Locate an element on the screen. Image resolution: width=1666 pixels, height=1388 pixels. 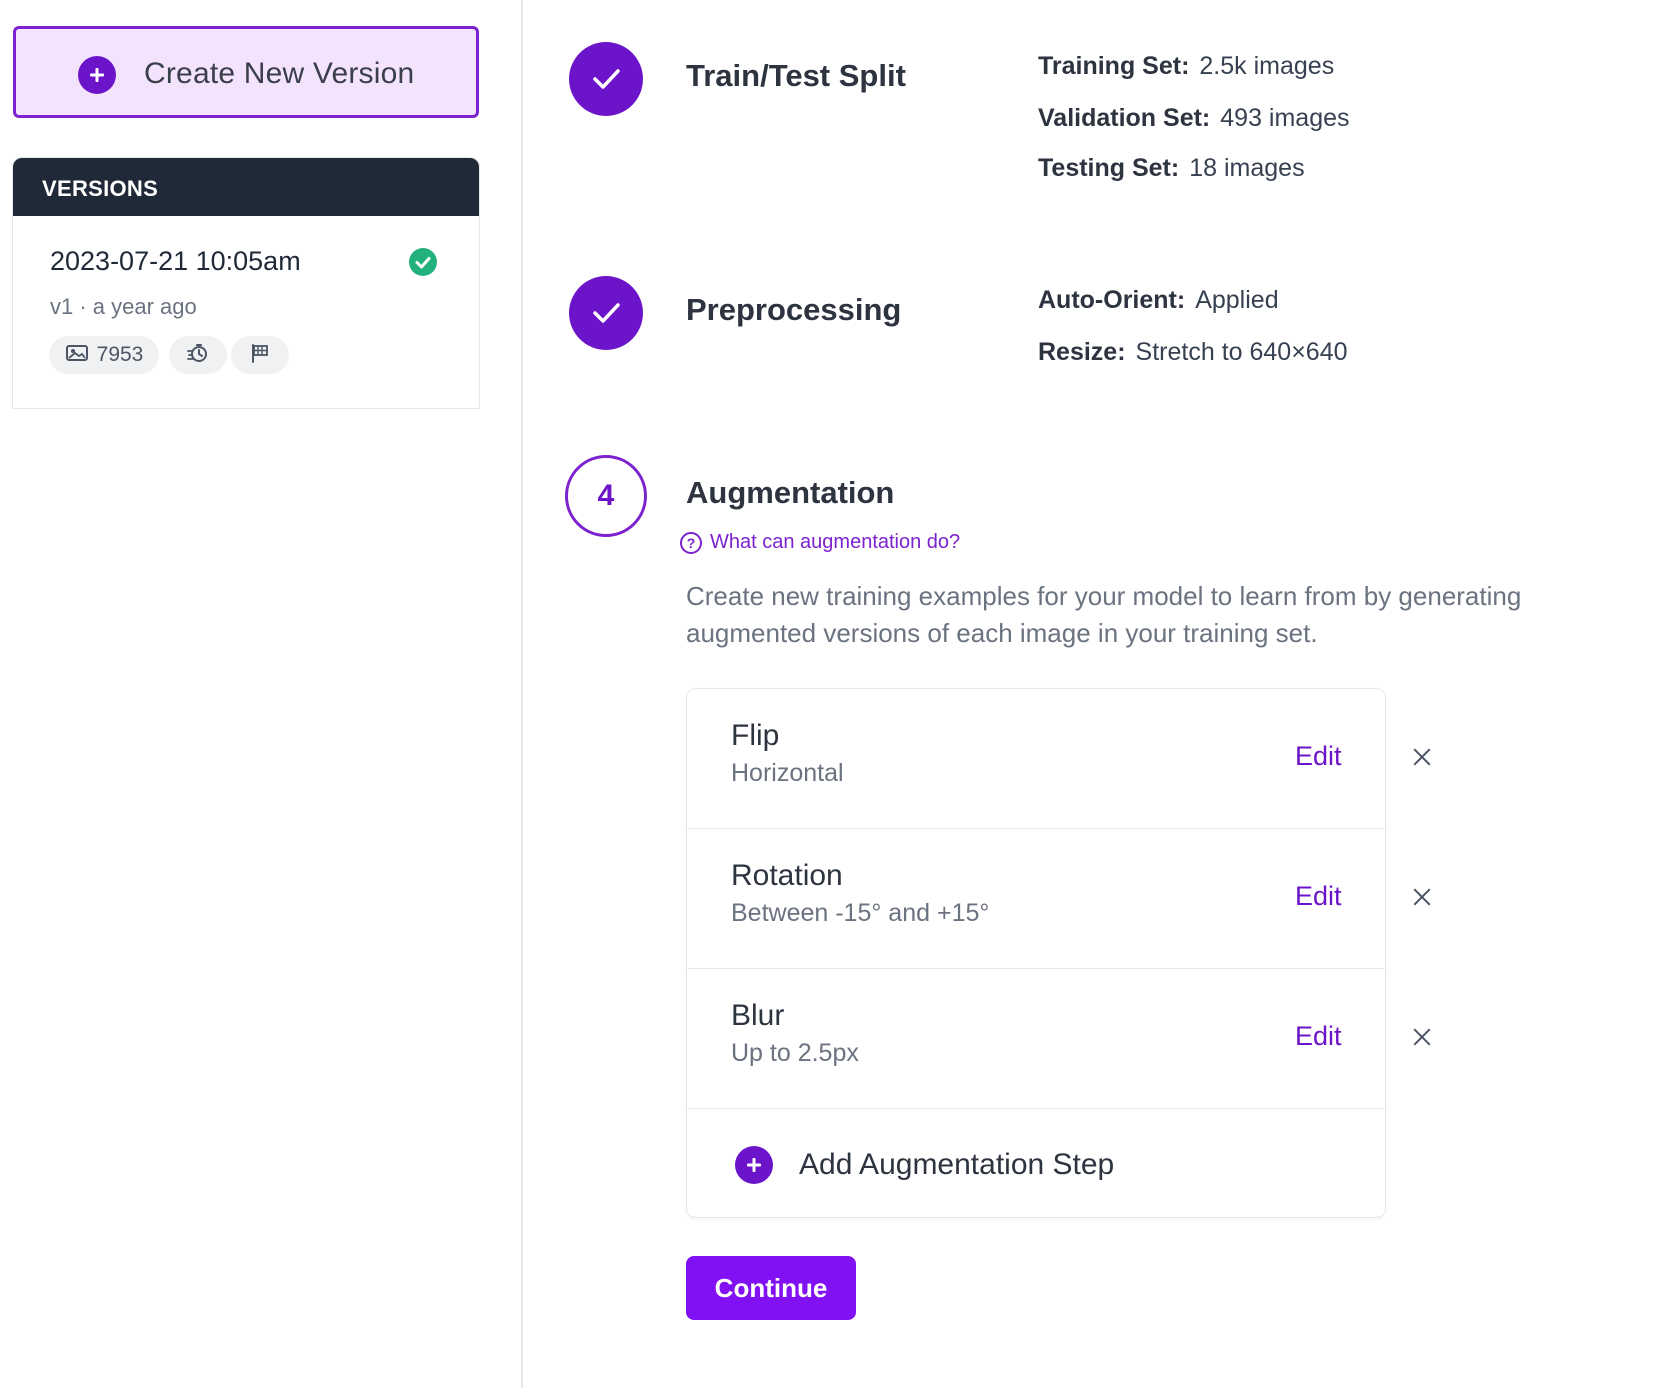
augmentation-item-name: Blur is located at coordinates (758, 1015).